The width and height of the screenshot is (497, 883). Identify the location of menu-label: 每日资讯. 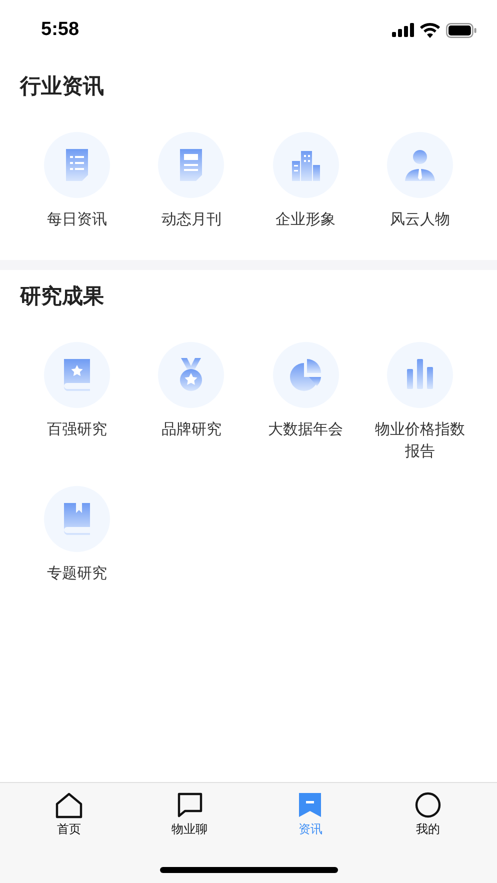
(77, 219).